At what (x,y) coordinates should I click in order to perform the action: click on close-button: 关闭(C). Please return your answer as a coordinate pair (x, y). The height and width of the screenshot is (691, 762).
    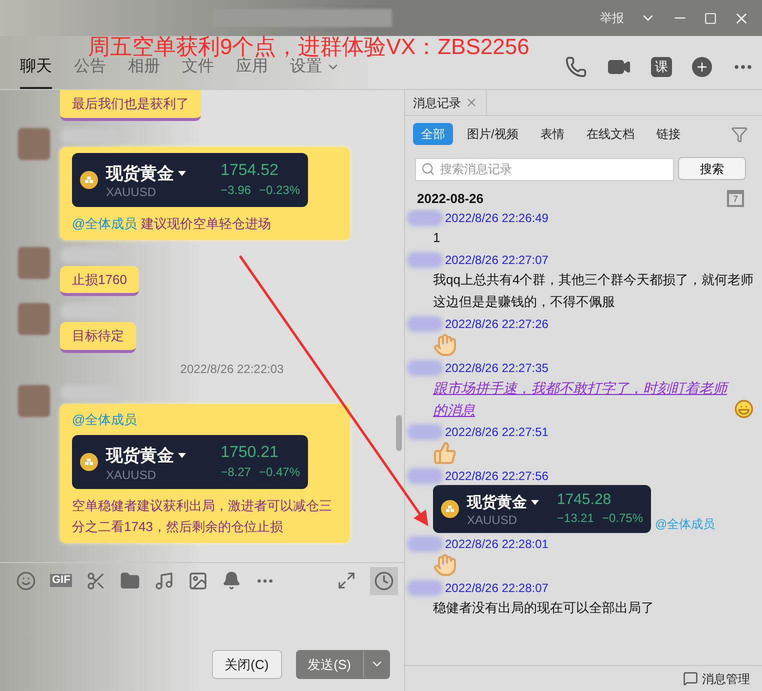
    Looking at the image, I should click on (247, 664).